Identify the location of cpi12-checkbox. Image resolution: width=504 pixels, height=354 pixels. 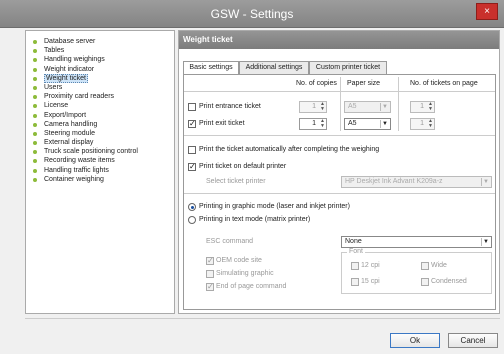
(355, 266).